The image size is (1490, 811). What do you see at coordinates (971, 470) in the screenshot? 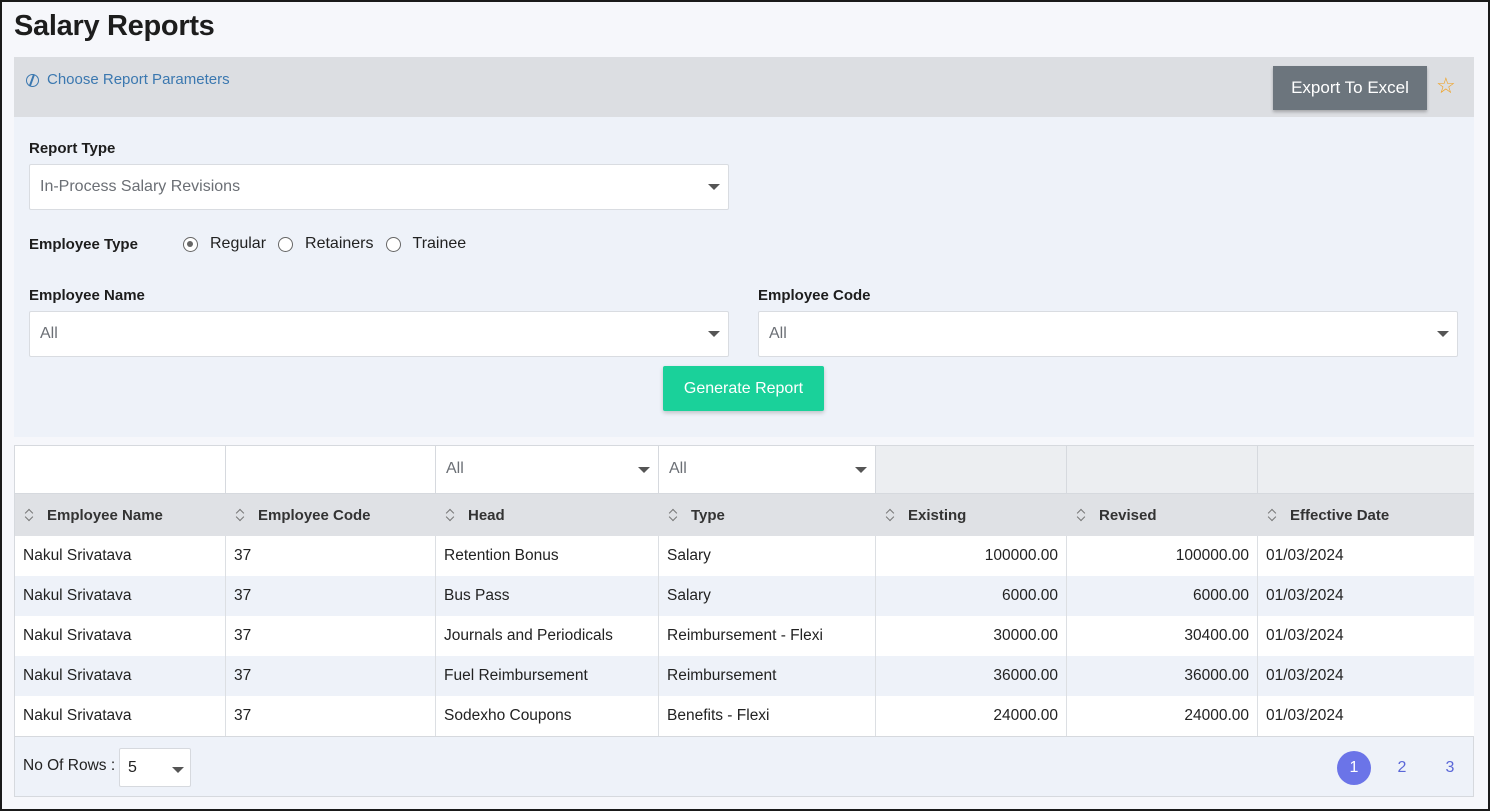
I see `filter-existing` at bounding box center [971, 470].